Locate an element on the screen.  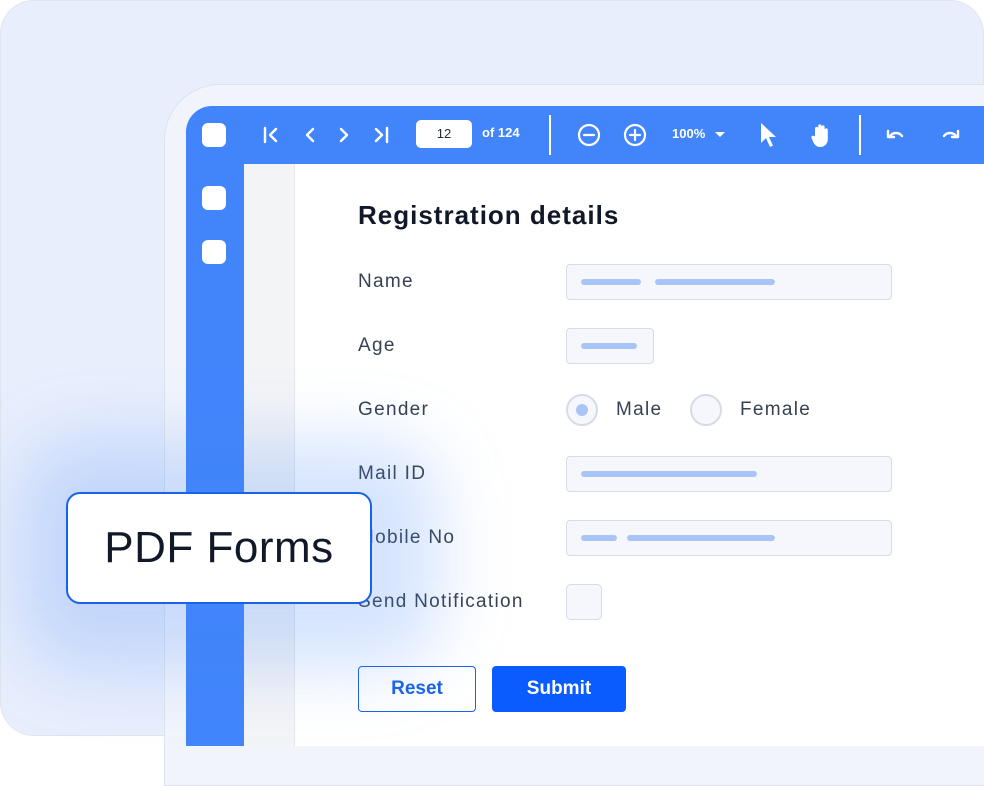
name-label: Name is located at coordinates (386, 281).